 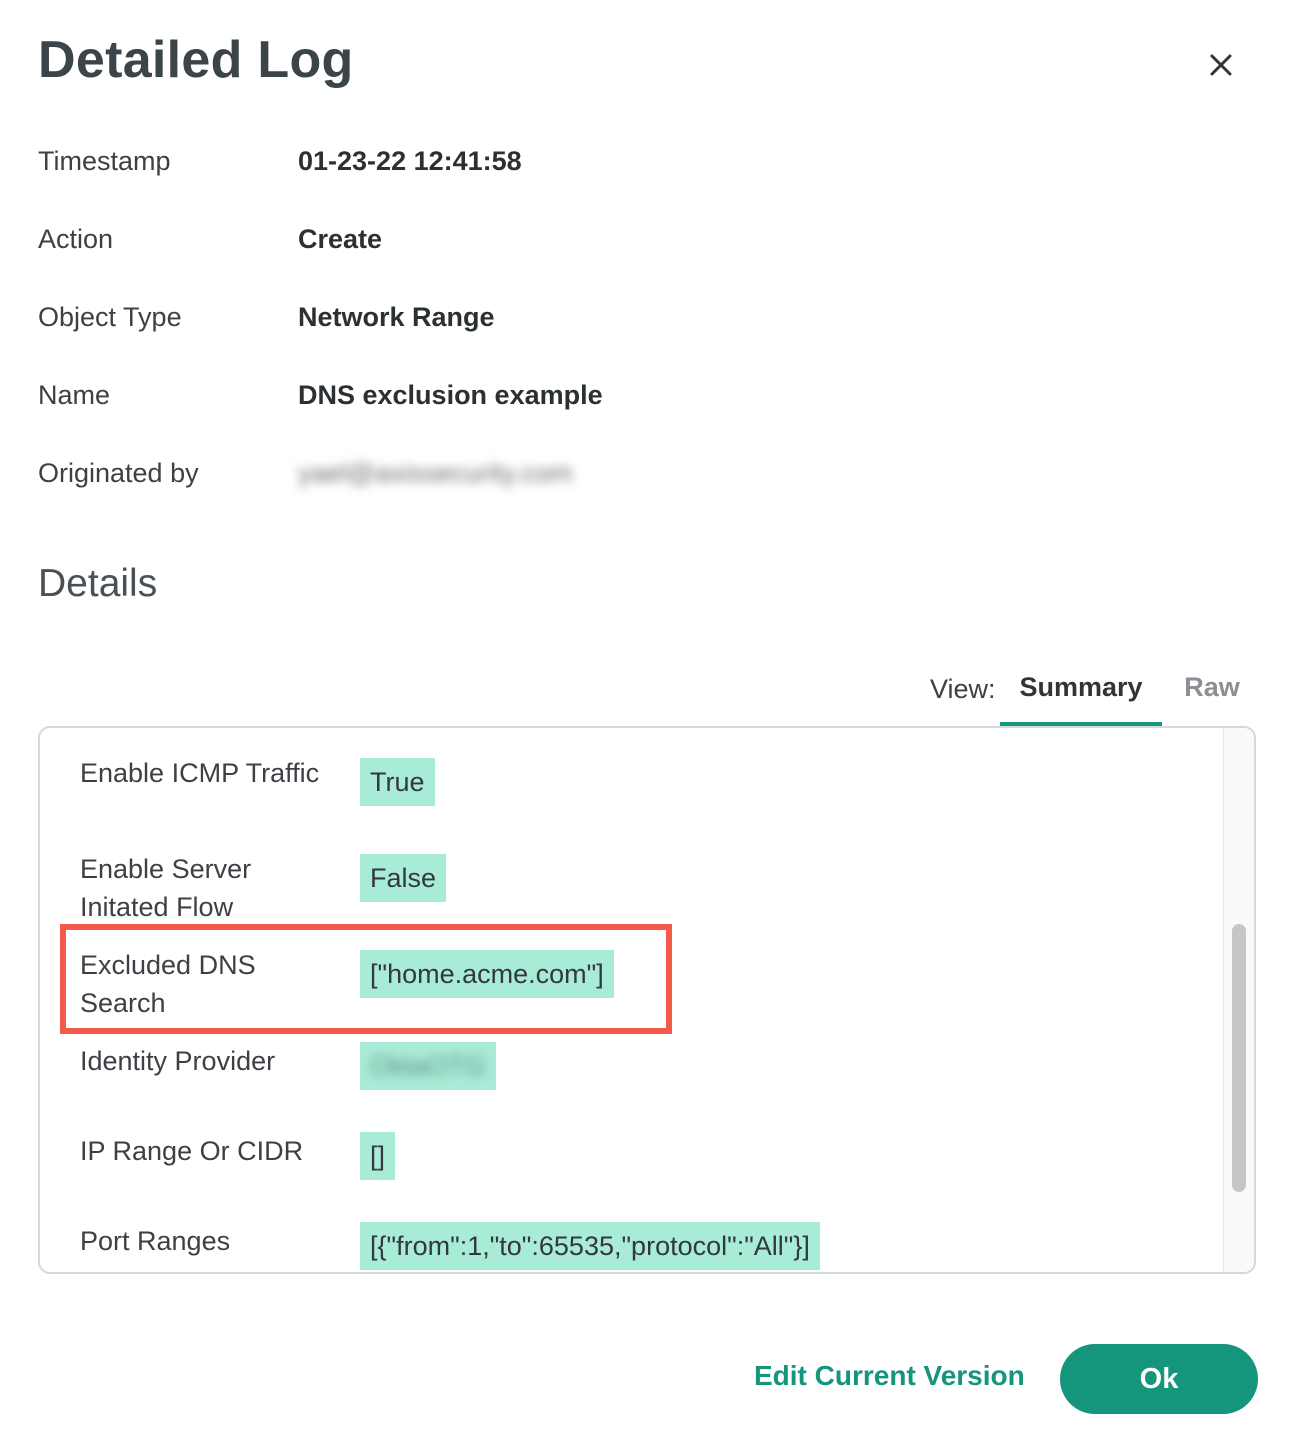 I want to click on timestamp-value: 01-23-22 12:41:58, so click(x=410, y=161).